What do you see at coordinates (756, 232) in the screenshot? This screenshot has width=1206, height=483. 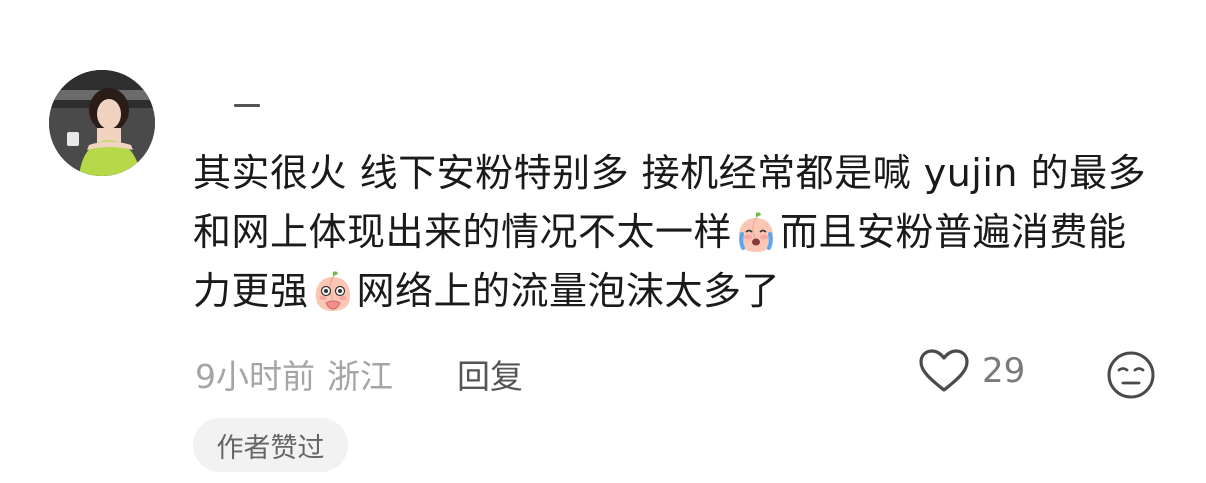 I see `crying-peach-emoji-icon` at bounding box center [756, 232].